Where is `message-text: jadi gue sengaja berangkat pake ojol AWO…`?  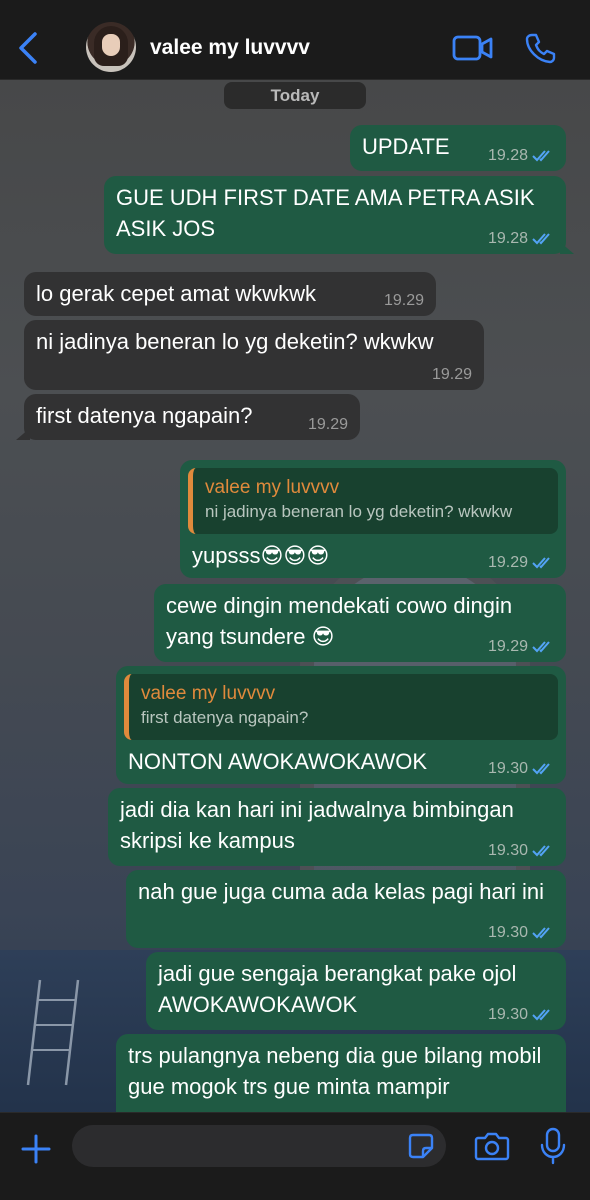 message-text: jadi gue sengaja berangkat pake ojol AWO… is located at coordinates (337, 989).